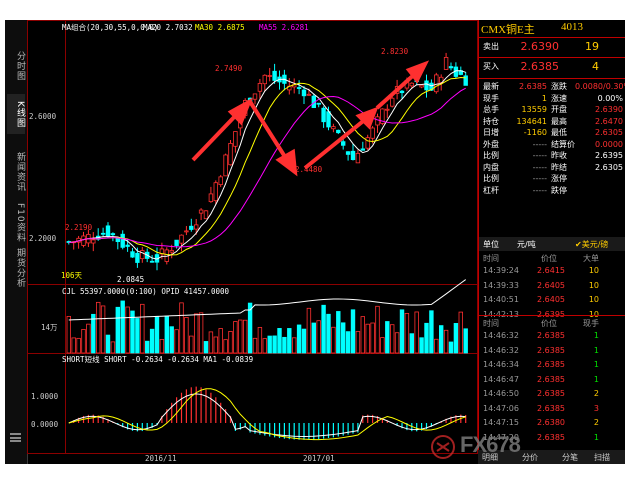  What do you see at coordinates (609, 109) in the screenshot?
I see `quote-value: 2.6390` at bounding box center [609, 109].